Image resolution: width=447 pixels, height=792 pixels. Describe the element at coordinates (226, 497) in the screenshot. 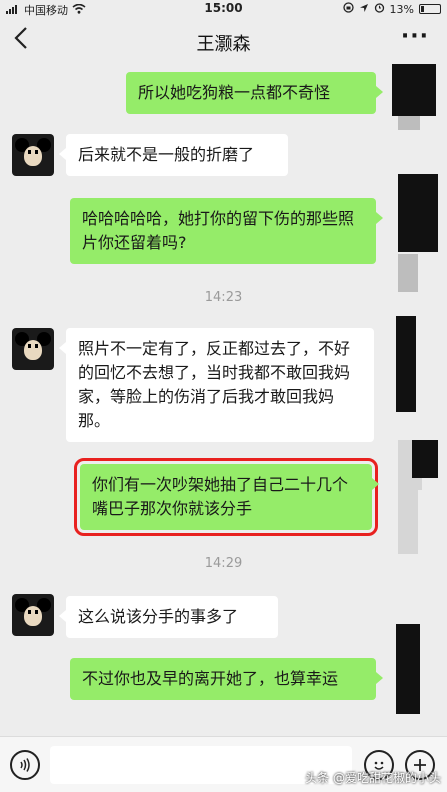

I see `highlighted-message-bubble: 你们有一次吵架她抽了自己二十几个嘴巴子那次你就该分手` at that location.